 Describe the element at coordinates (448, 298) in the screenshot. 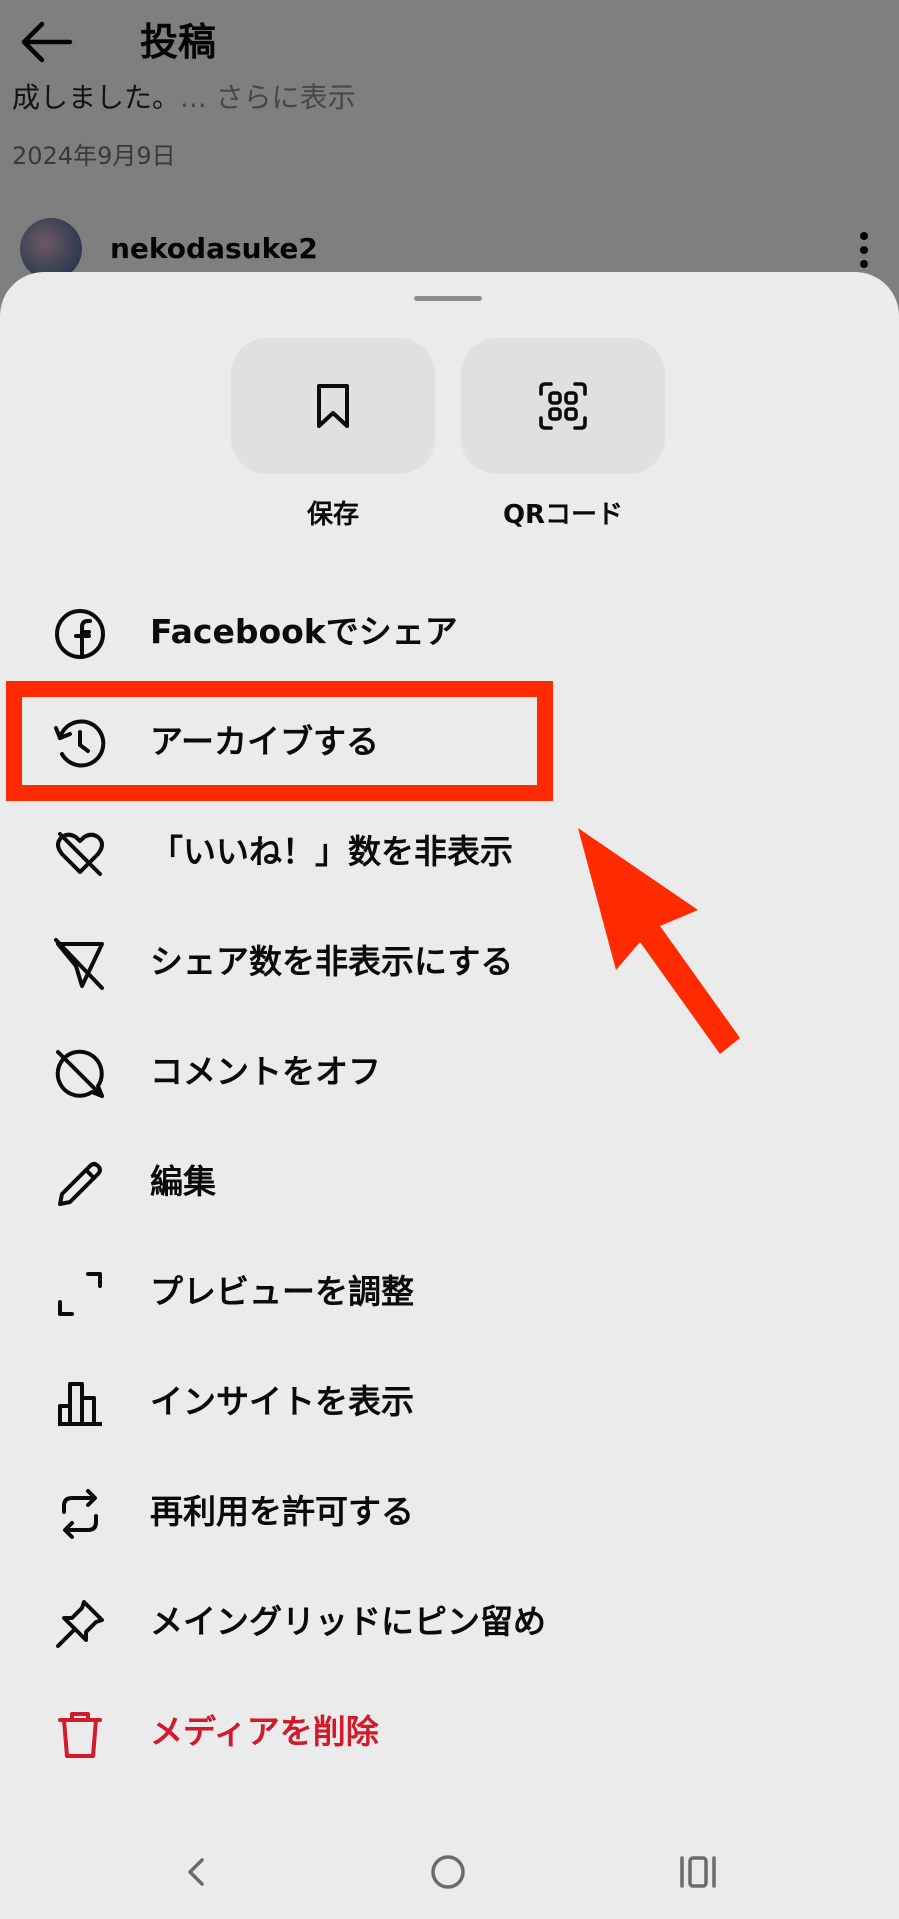

I see `sheet-drag-handle` at that location.